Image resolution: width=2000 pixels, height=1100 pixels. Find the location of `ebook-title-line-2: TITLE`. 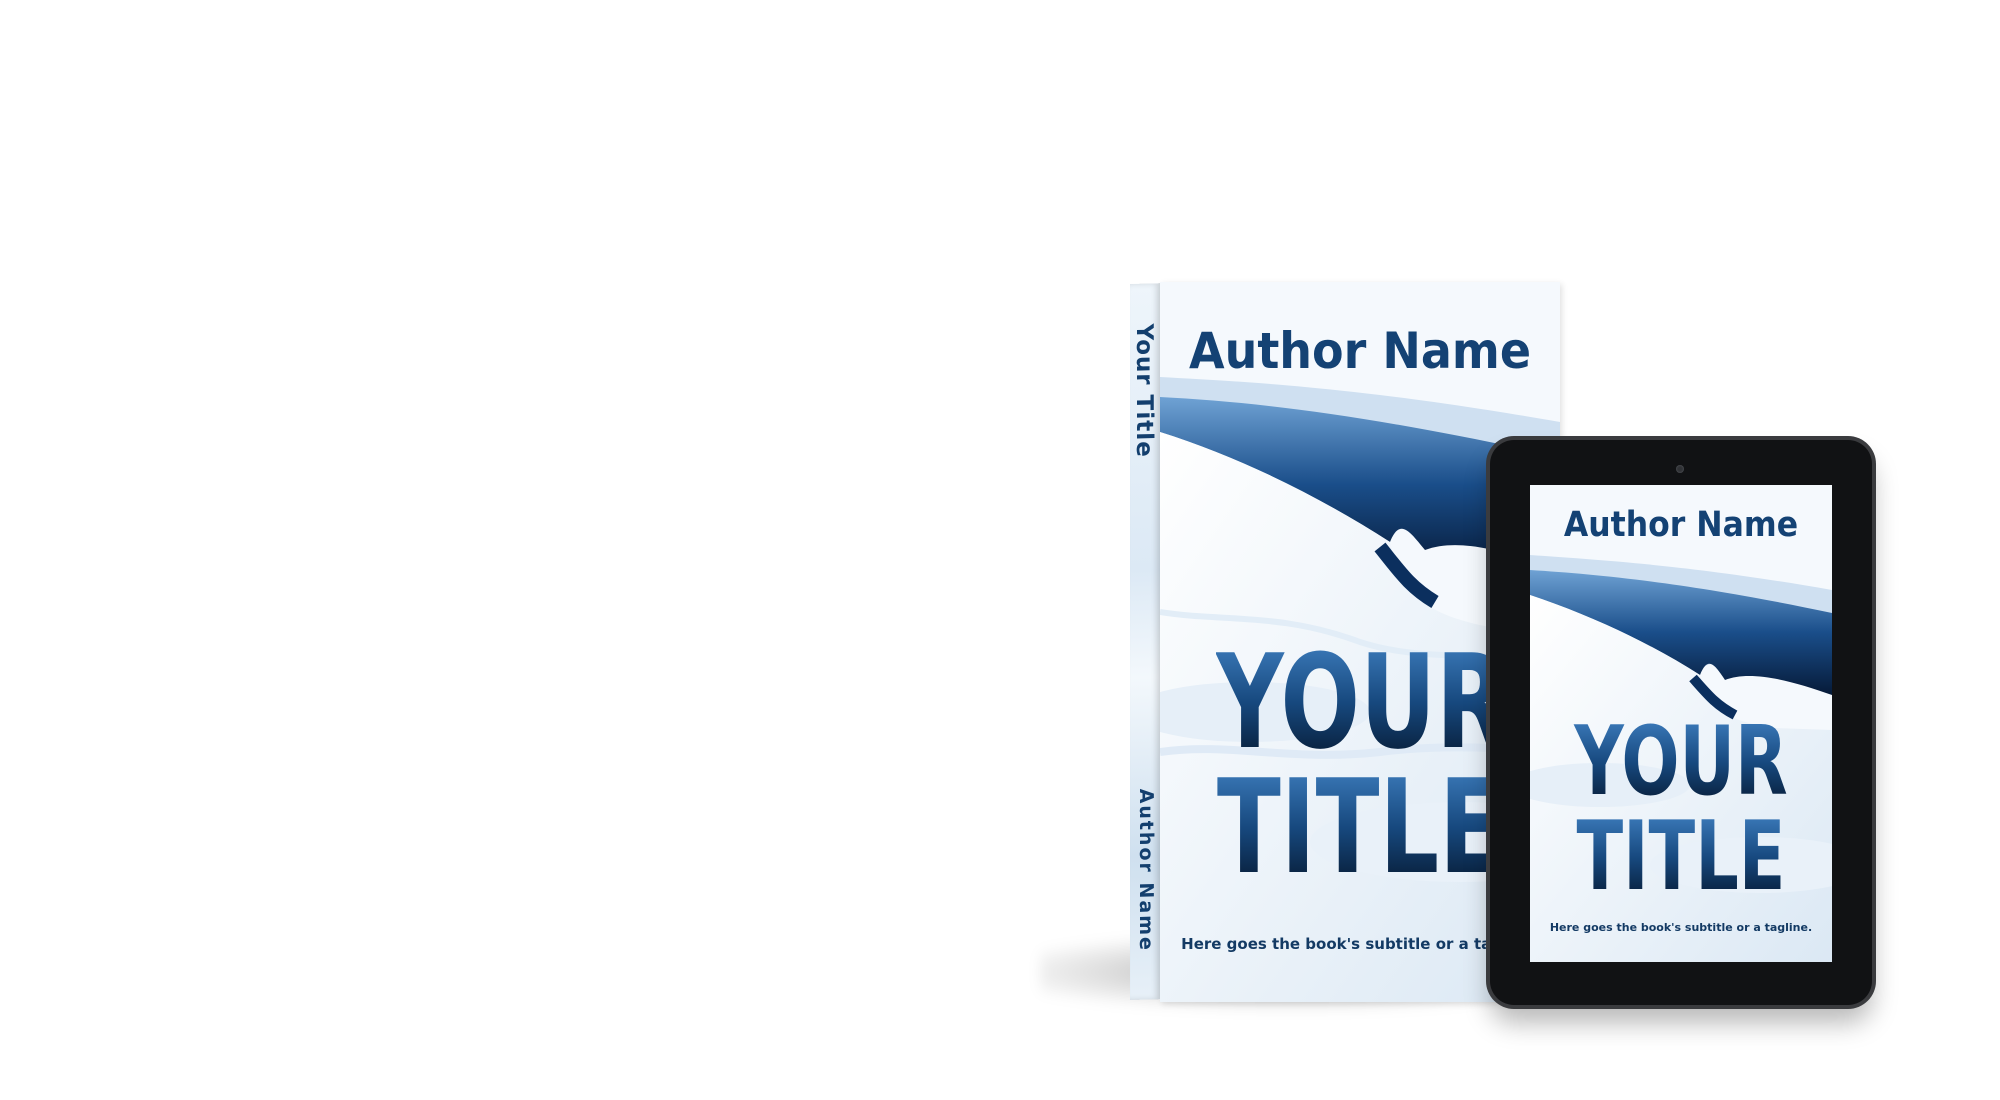

ebook-title-line-2: TITLE is located at coordinates (1680, 857).